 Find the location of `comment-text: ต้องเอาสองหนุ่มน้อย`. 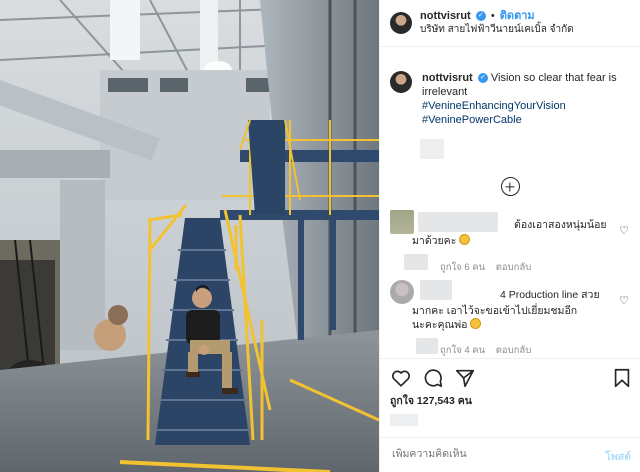

comment-text: ต้องเอาสองหนุ่มน้อย is located at coordinates (560, 225).